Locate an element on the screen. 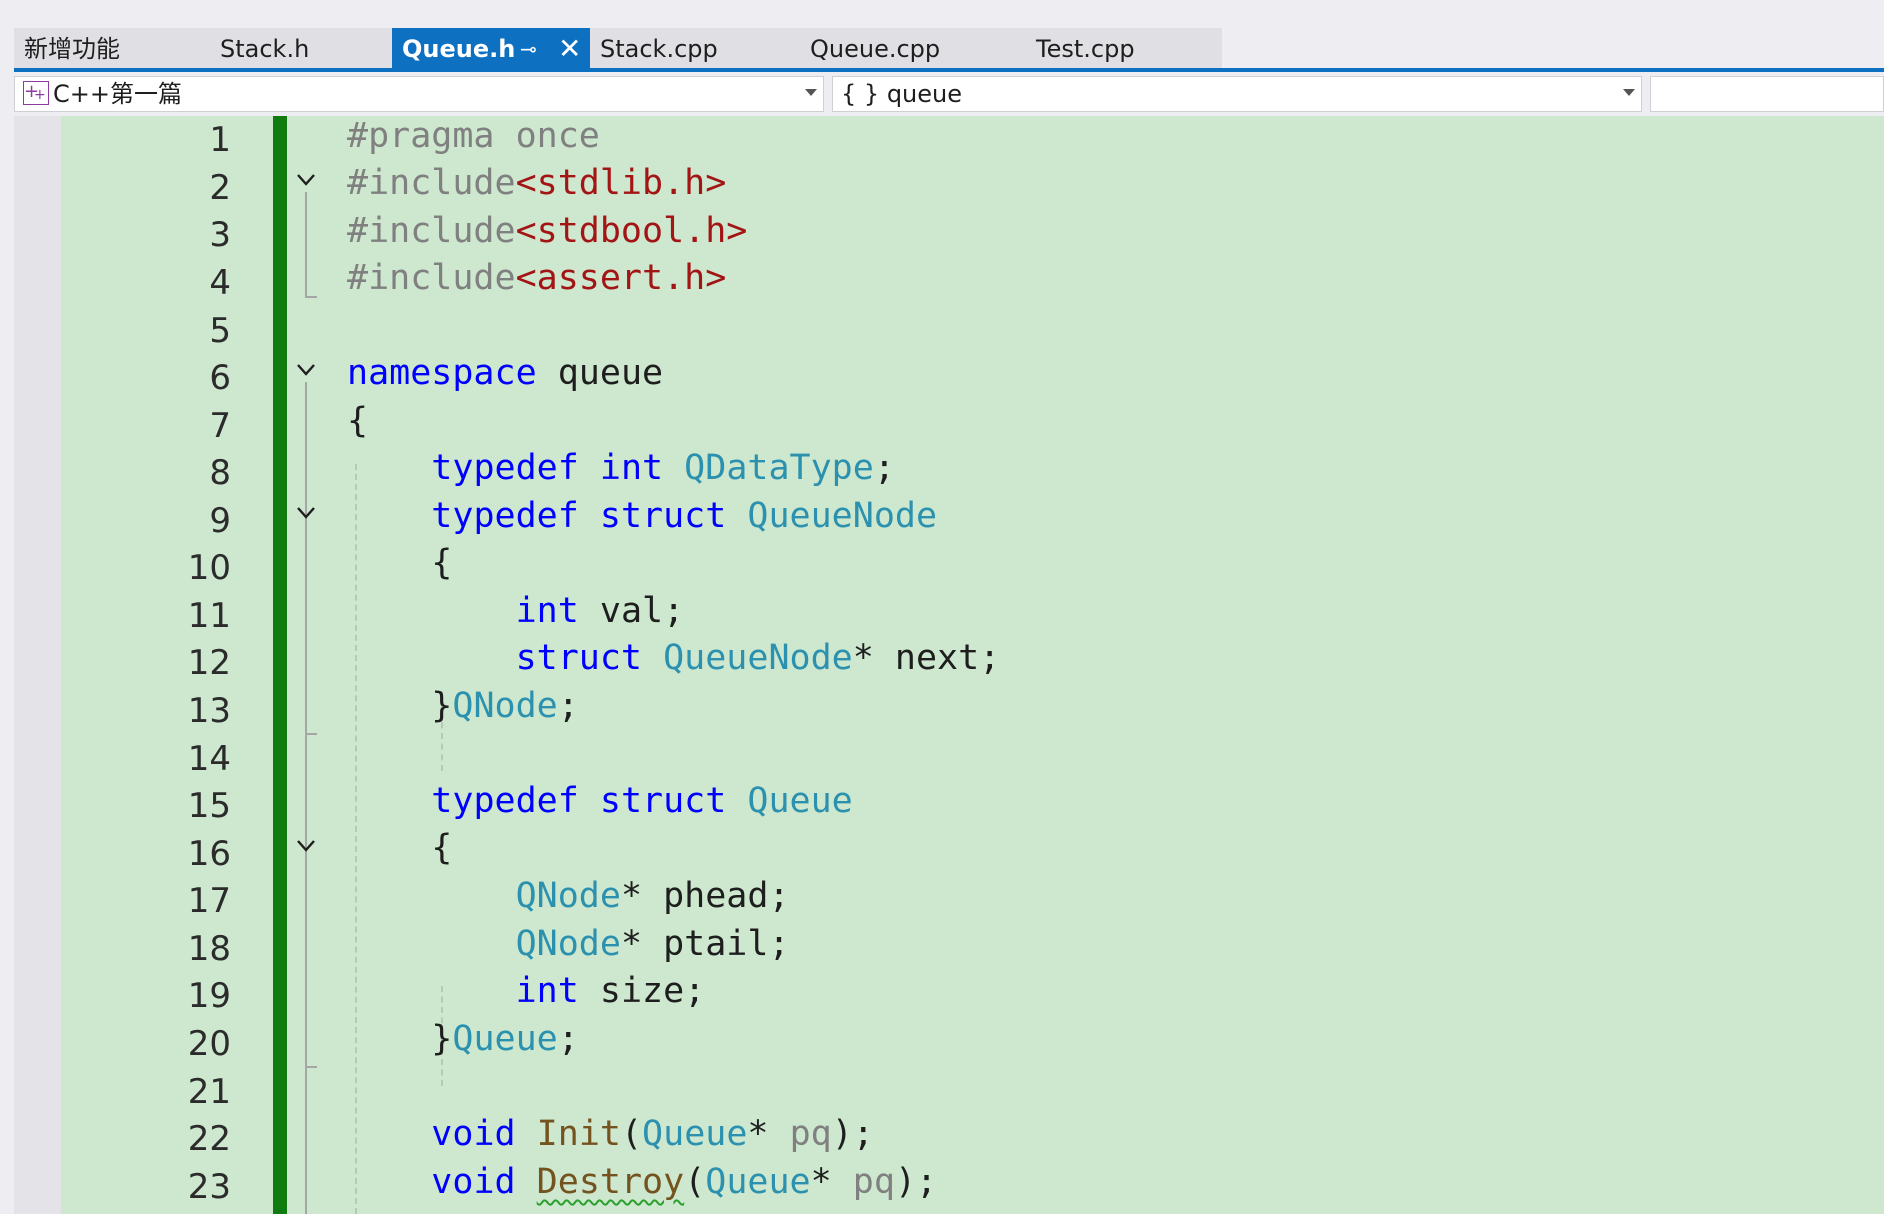 This screenshot has height=1214, width=1884. member-decl: * next; is located at coordinates (926, 658).